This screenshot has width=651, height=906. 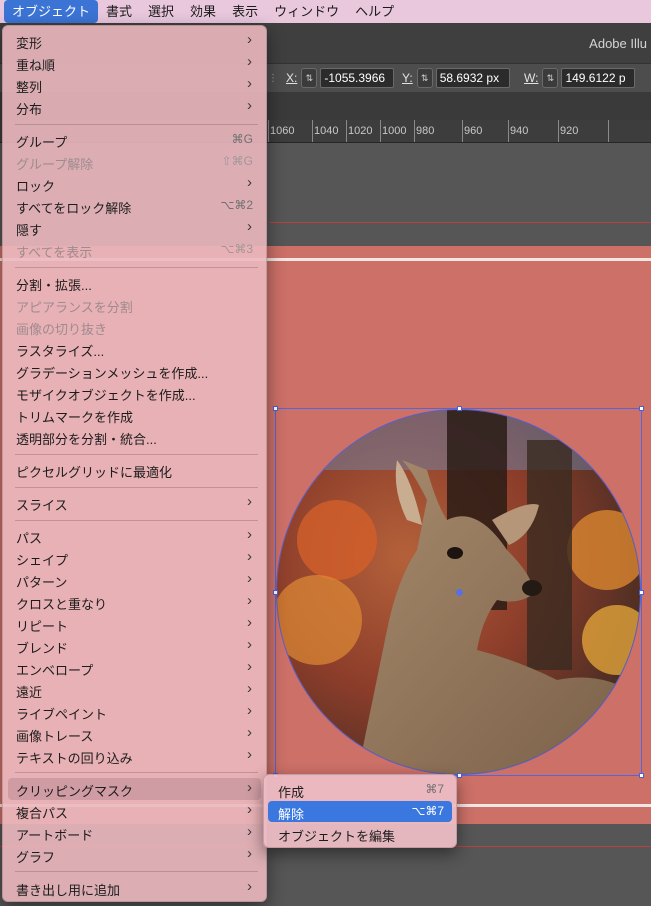 What do you see at coordinates (134, 734) in the screenshot?
I see `menu-item-image-trace: 画像トレース ›` at bounding box center [134, 734].